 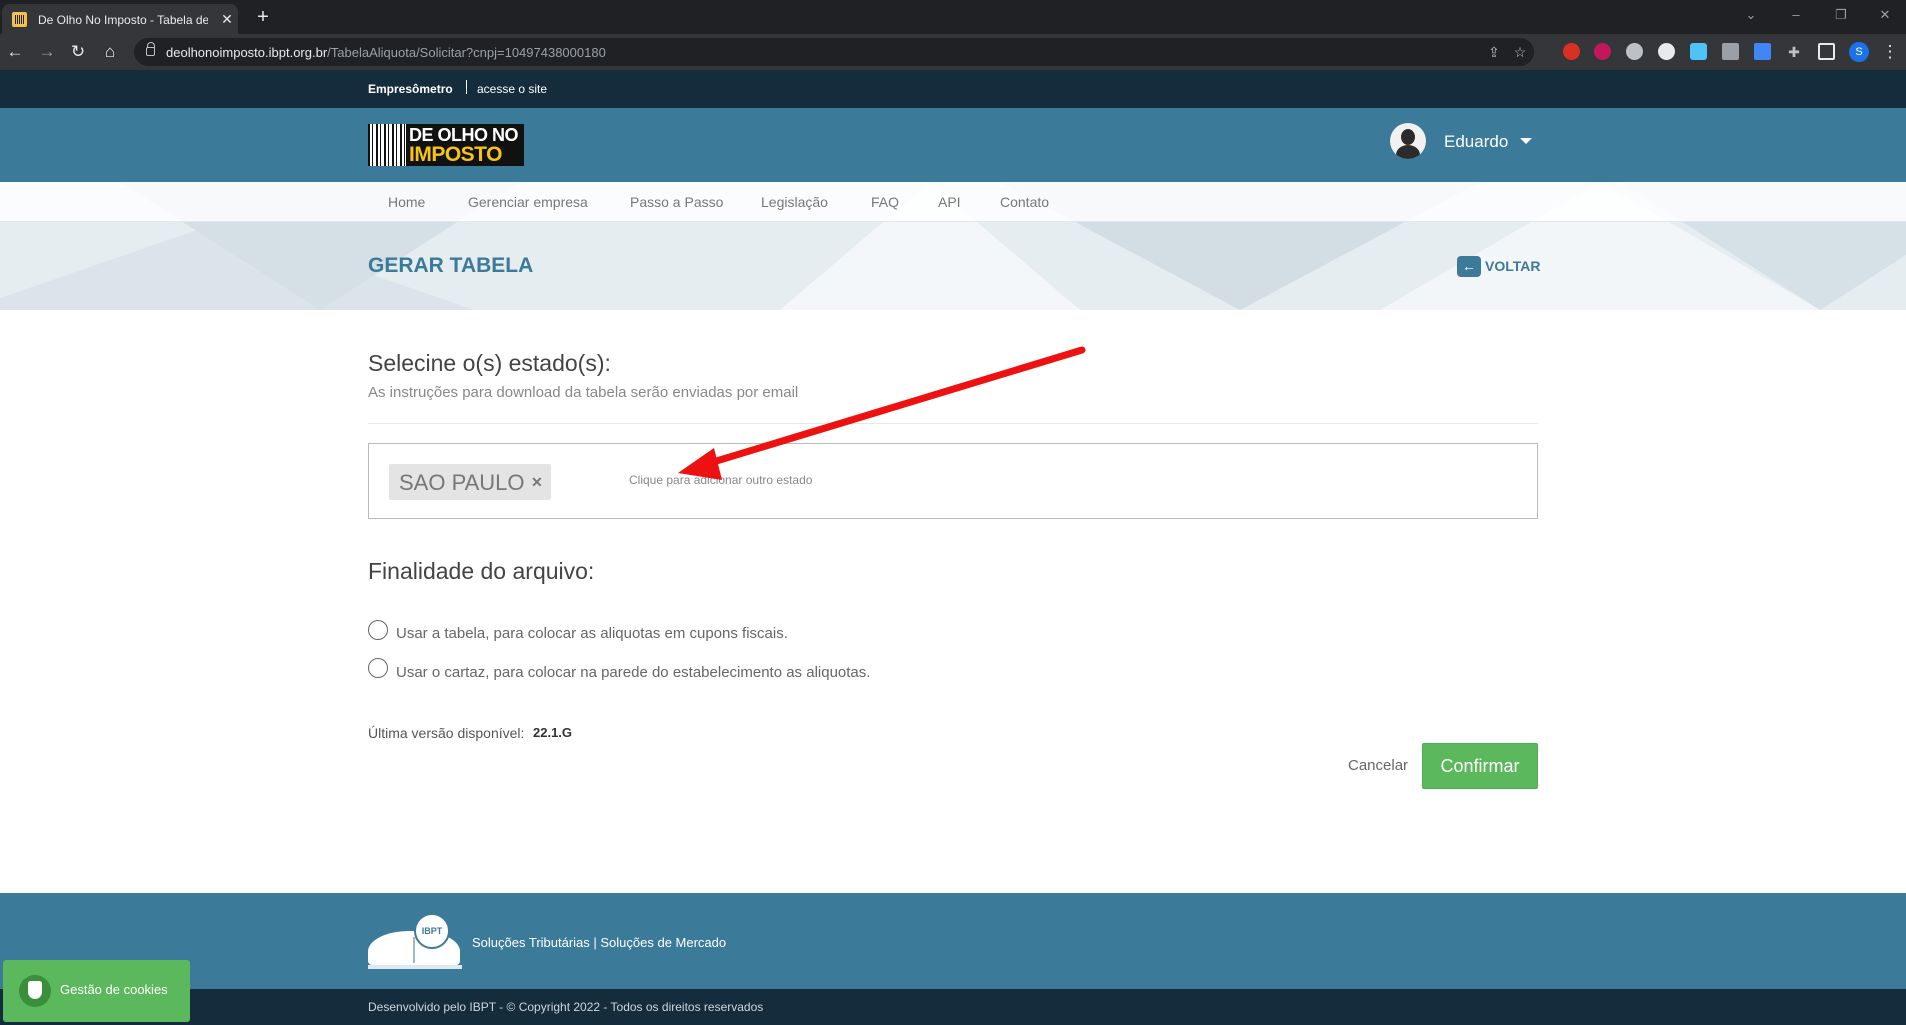 What do you see at coordinates (1751, 15) in the screenshot?
I see `tab-search-icon: ⌄` at bounding box center [1751, 15].